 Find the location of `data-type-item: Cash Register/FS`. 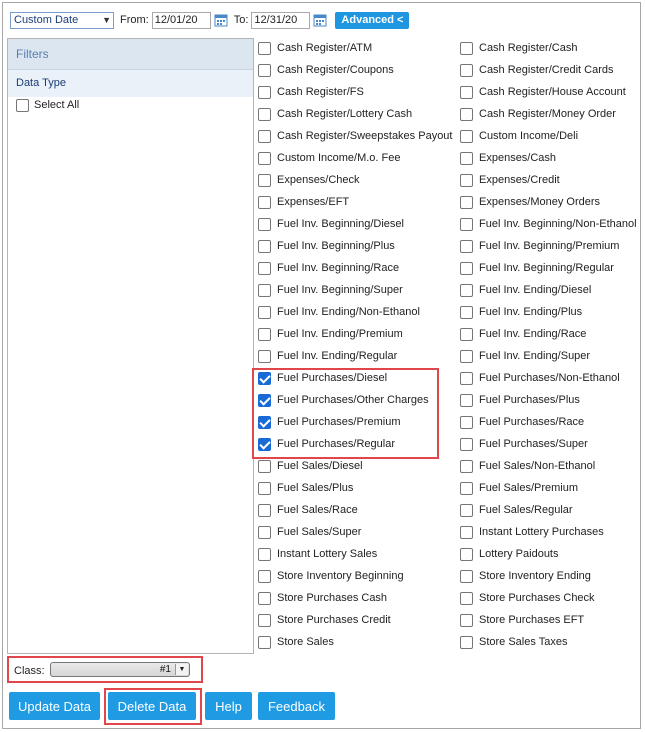

data-type-item: Cash Register/FS is located at coordinates (311, 92).